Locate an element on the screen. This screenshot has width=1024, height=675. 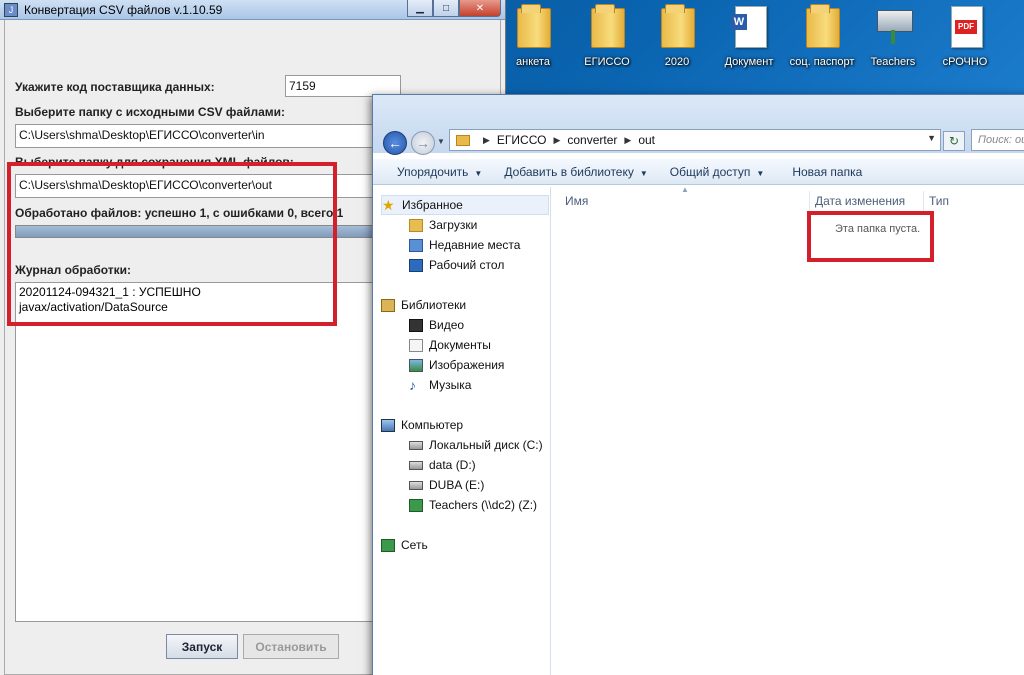
breadcrumb-item: ЕГИССО is located at coordinates (522, 140).